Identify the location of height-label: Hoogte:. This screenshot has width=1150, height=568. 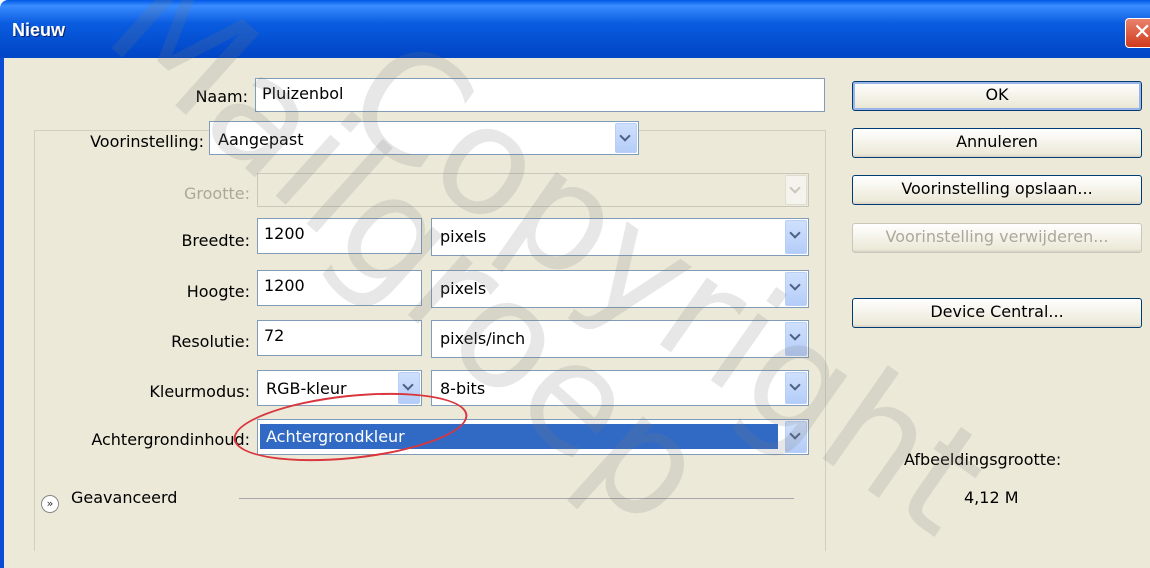
(218, 291).